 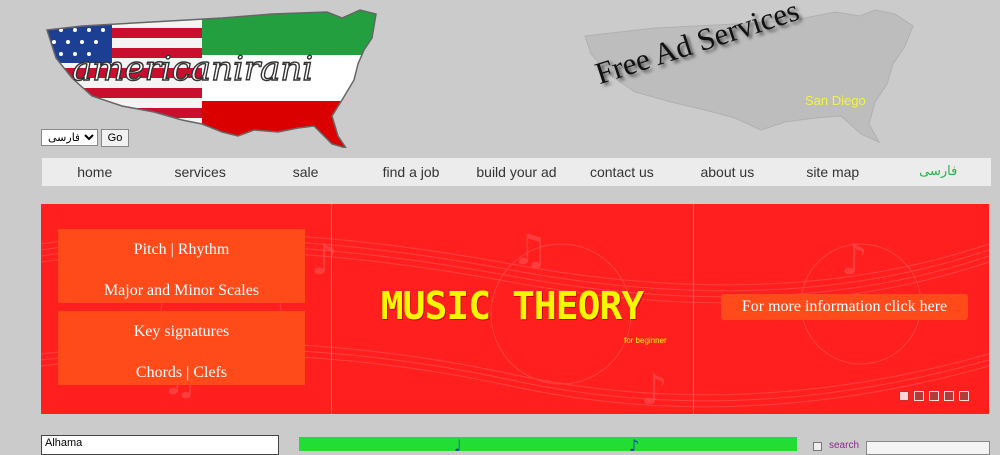 I want to click on banner-link-scales: Major and Minor Scales, so click(x=181, y=290).